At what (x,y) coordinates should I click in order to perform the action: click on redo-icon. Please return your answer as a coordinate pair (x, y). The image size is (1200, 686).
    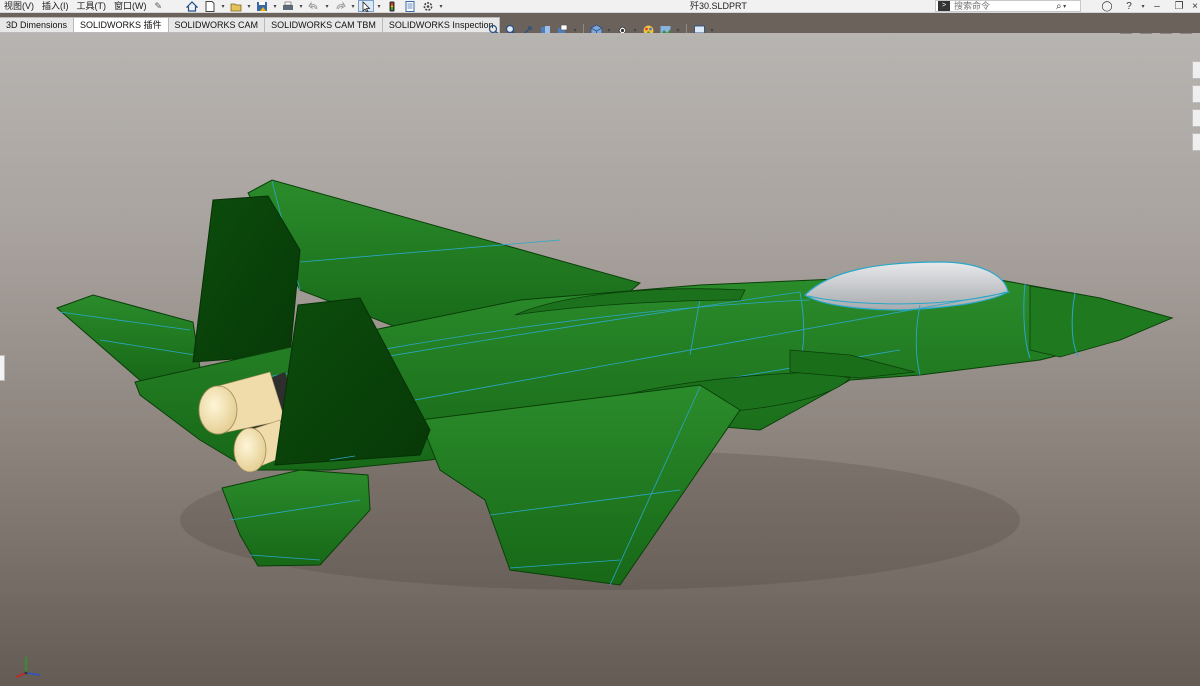
    Looking at the image, I should click on (340, 6).